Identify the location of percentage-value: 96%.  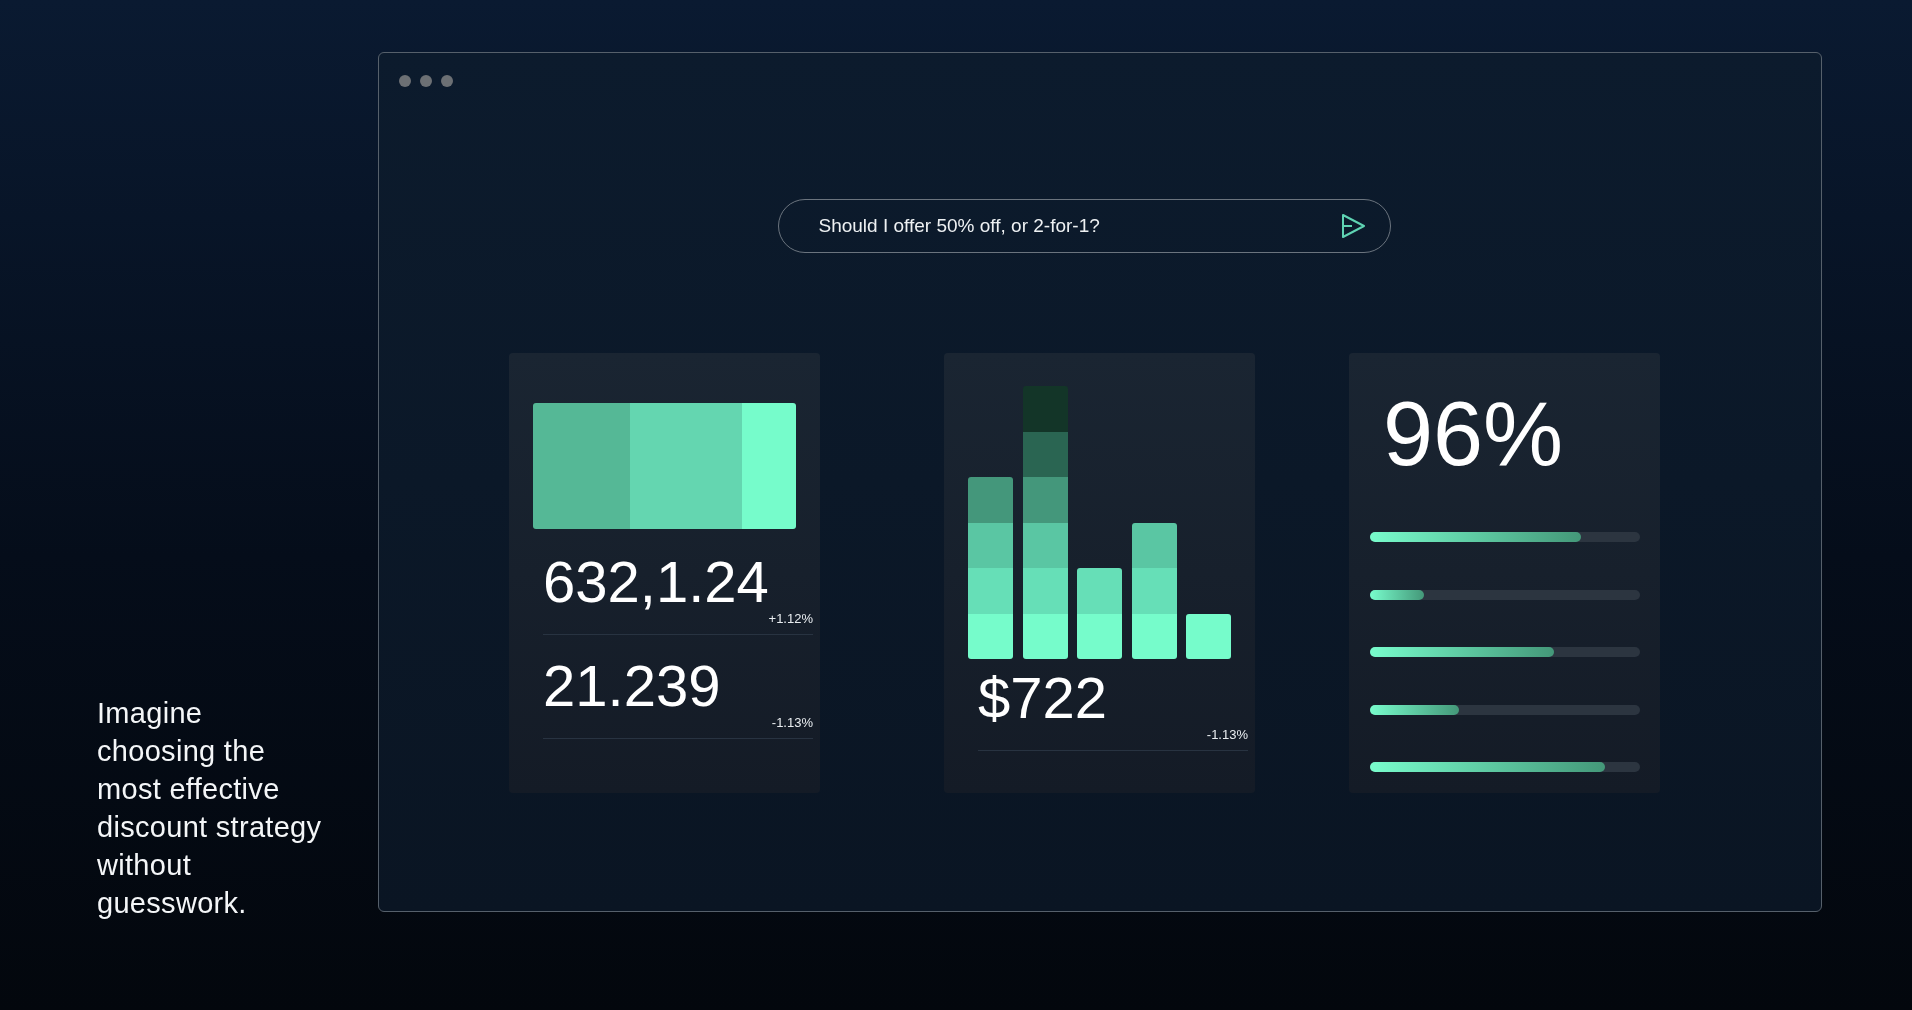
(1473, 434).